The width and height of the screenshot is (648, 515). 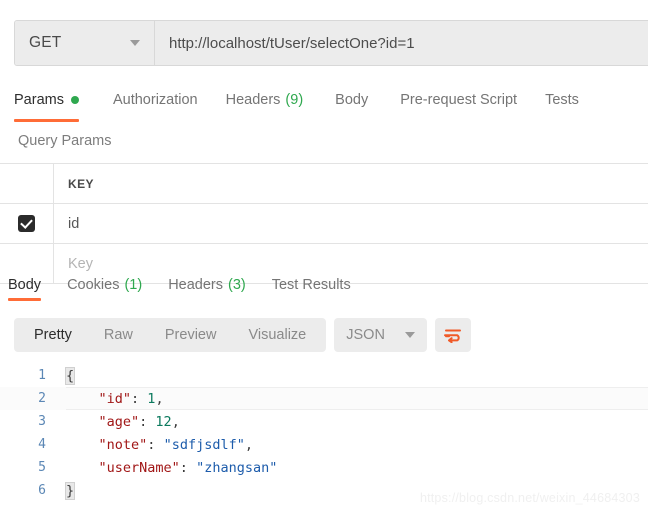 I want to click on table-header-row: KEY, so click(x=324, y=184).